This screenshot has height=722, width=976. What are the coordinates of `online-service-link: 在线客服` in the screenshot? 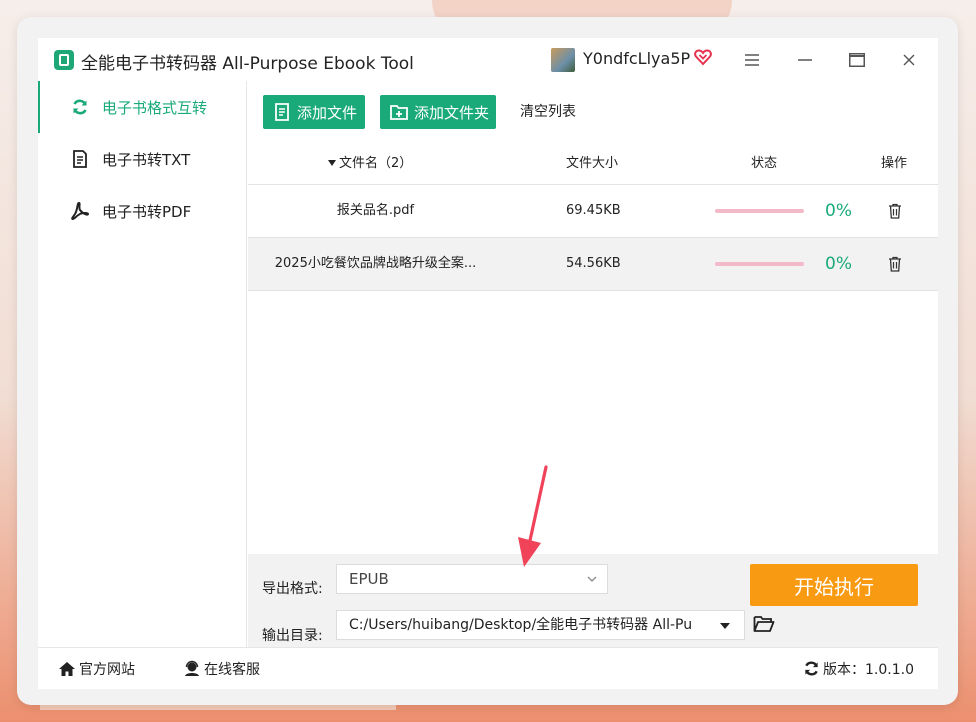 It's located at (221, 668).